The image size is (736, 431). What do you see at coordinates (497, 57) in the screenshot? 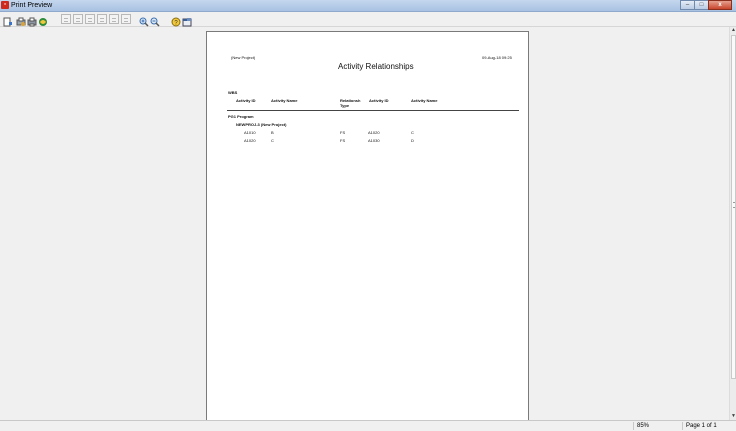
I see `report-date: 09-Aug-18 09:25` at bounding box center [497, 57].